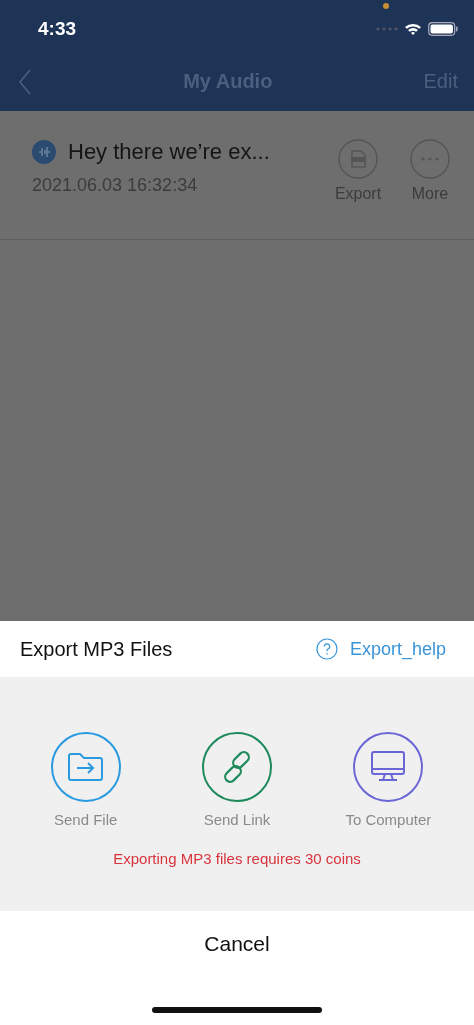  I want to click on more-icon, so click(430, 159).